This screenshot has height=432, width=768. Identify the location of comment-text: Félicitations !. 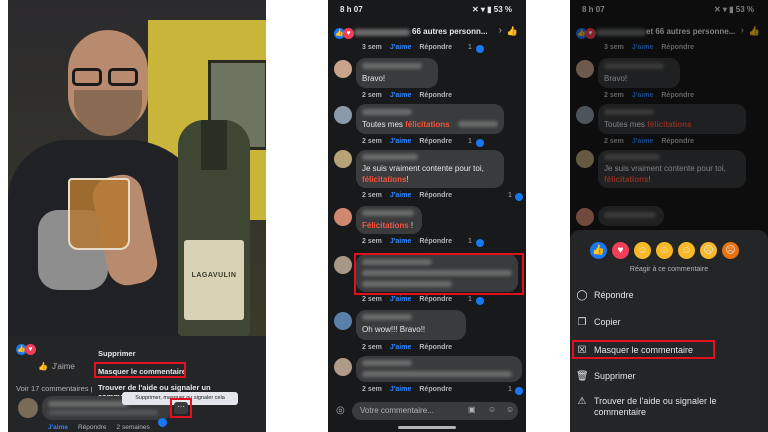
(387, 225).